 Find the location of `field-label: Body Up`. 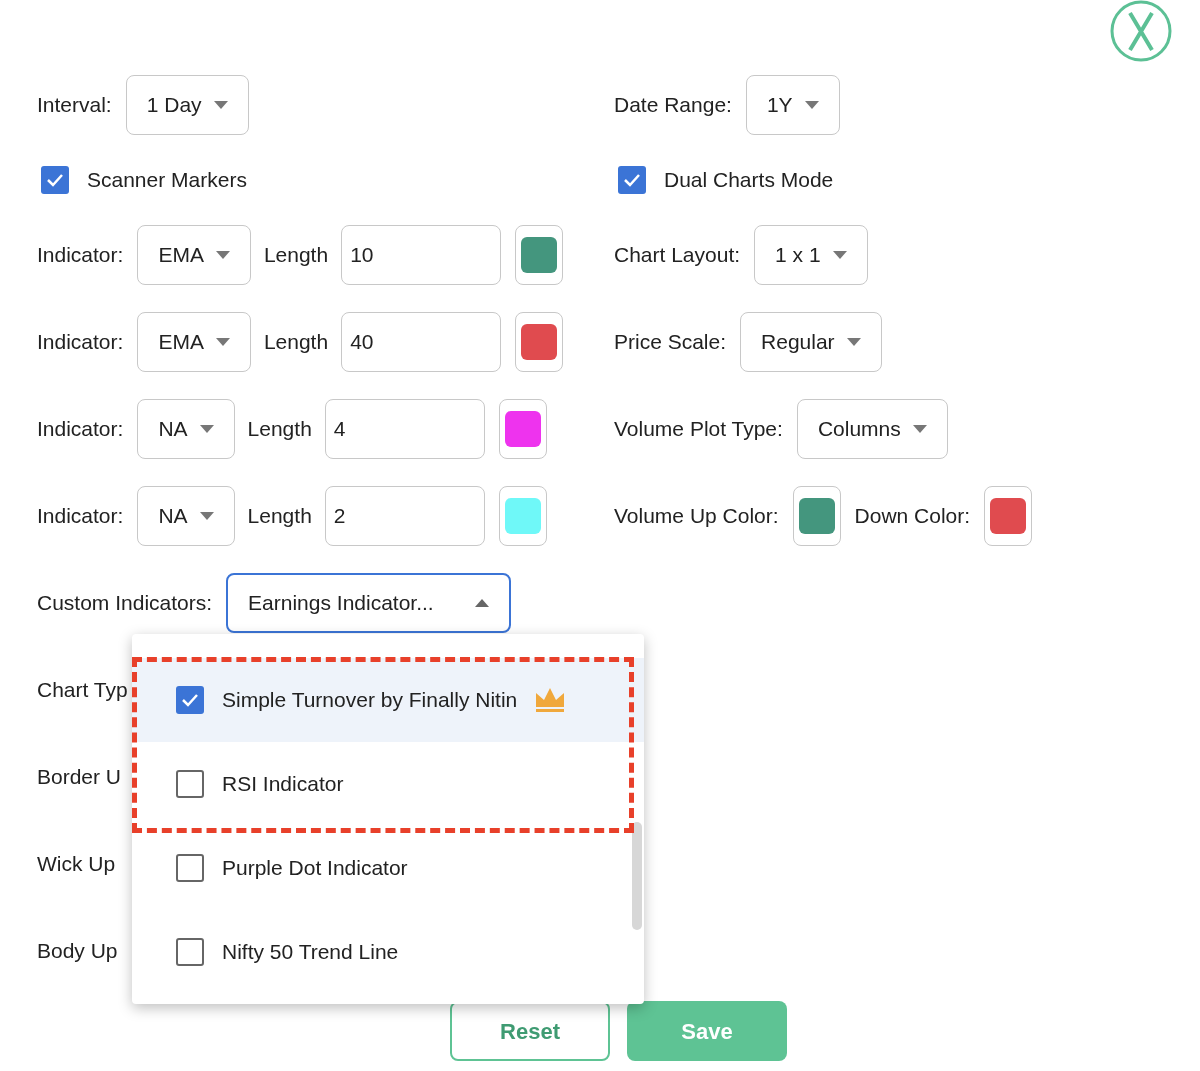

field-label: Body Up is located at coordinates (77, 951).